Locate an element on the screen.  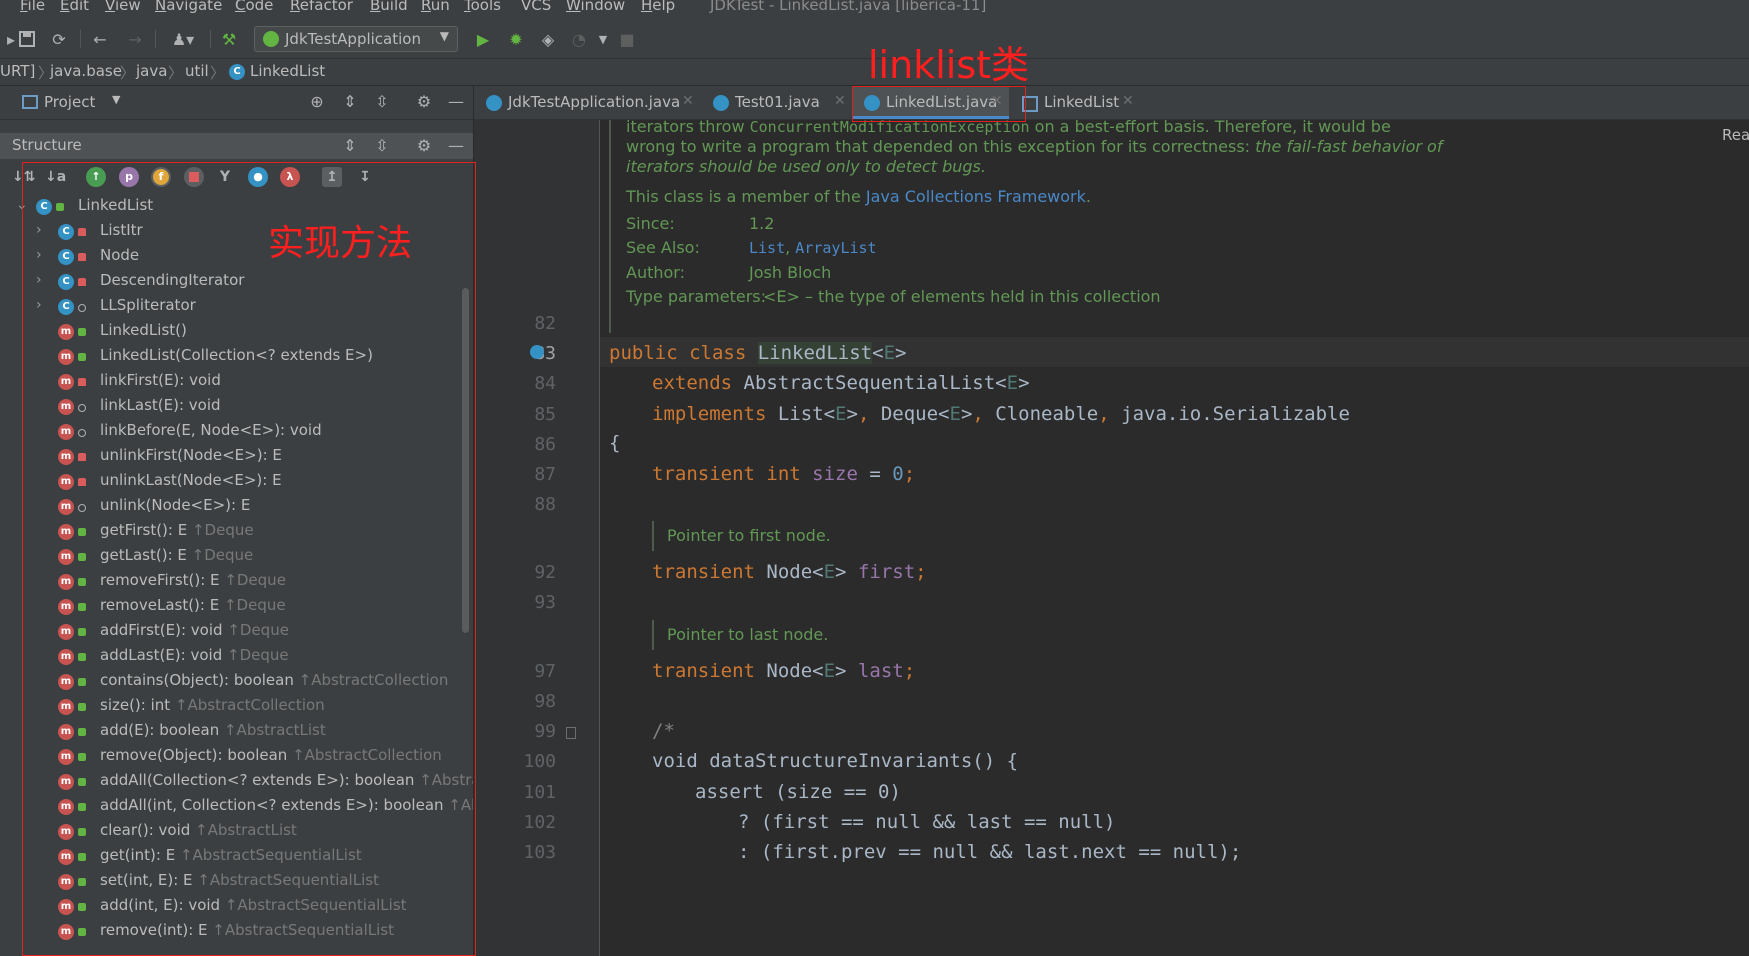
breadcrumb-item: java.base is located at coordinates (86, 71).